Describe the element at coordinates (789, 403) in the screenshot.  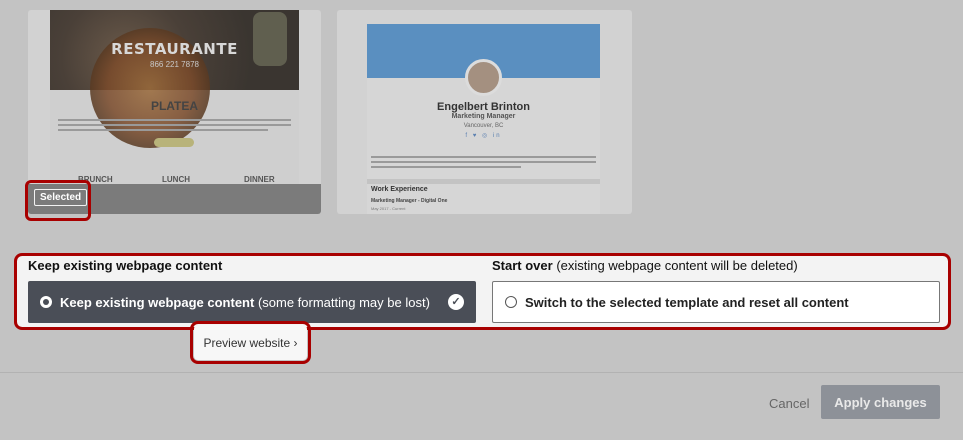
I see `cancel-button: Cancel` at that location.